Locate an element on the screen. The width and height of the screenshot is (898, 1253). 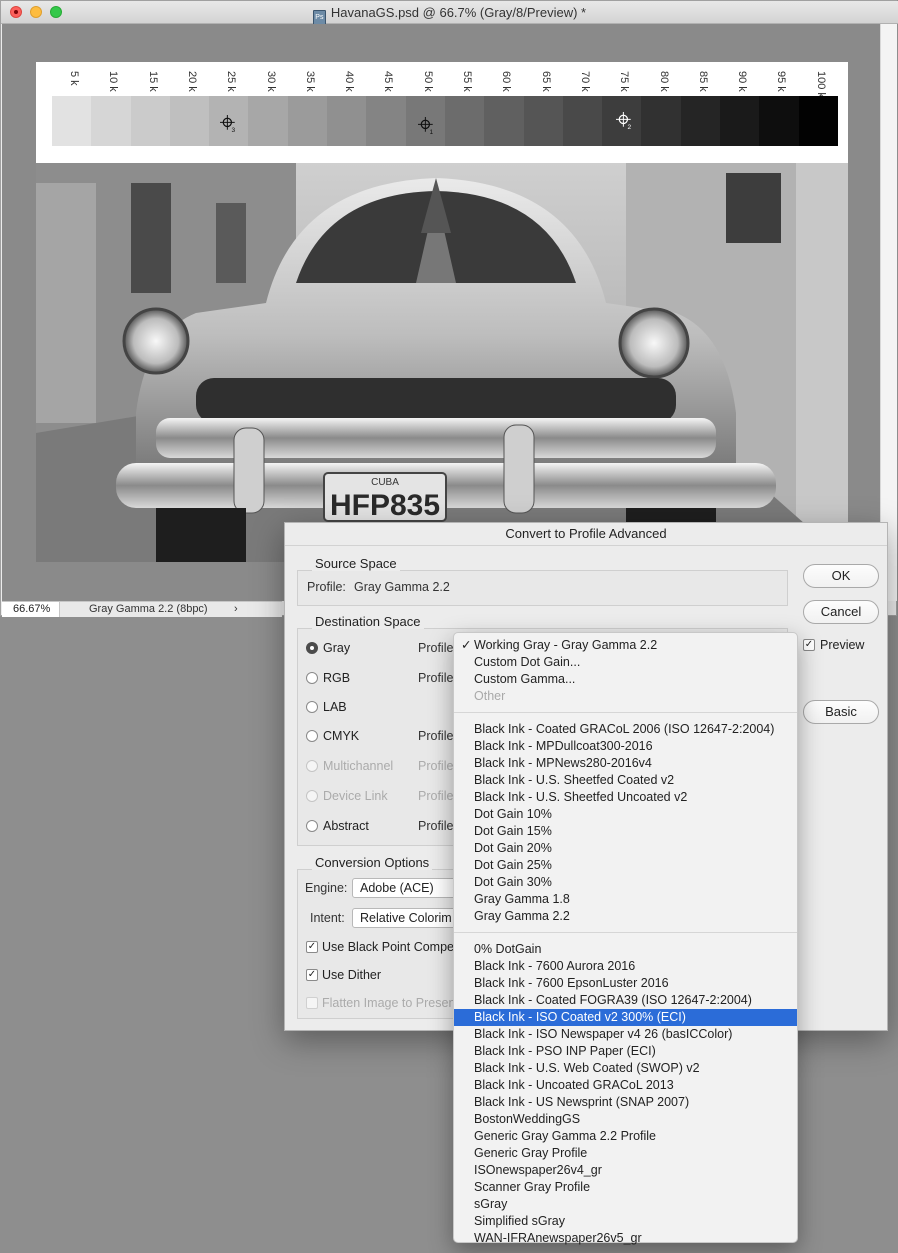
menu-item: Dot Gain 20% is located at coordinates (625, 848).